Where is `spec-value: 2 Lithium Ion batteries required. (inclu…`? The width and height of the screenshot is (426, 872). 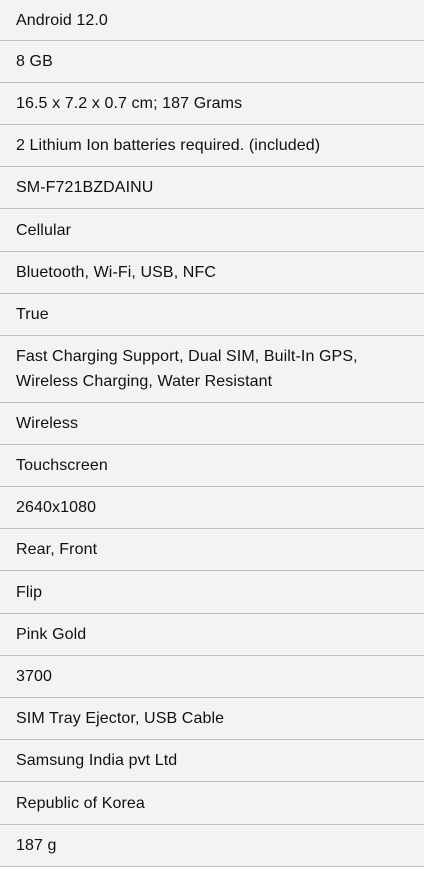 spec-value: 2 Lithium Ion batteries required. (inclu… is located at coordinates (168, 145).